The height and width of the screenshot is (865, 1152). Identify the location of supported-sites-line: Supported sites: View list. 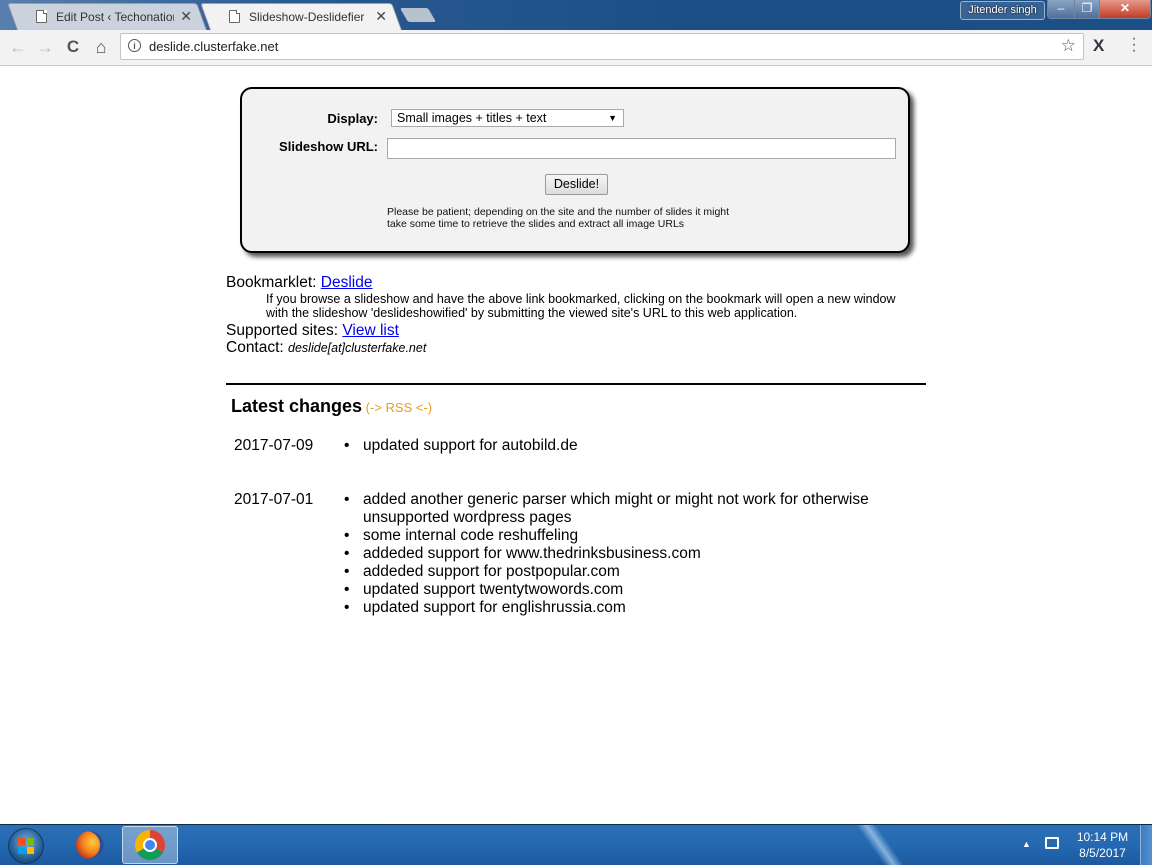
(581, 330).